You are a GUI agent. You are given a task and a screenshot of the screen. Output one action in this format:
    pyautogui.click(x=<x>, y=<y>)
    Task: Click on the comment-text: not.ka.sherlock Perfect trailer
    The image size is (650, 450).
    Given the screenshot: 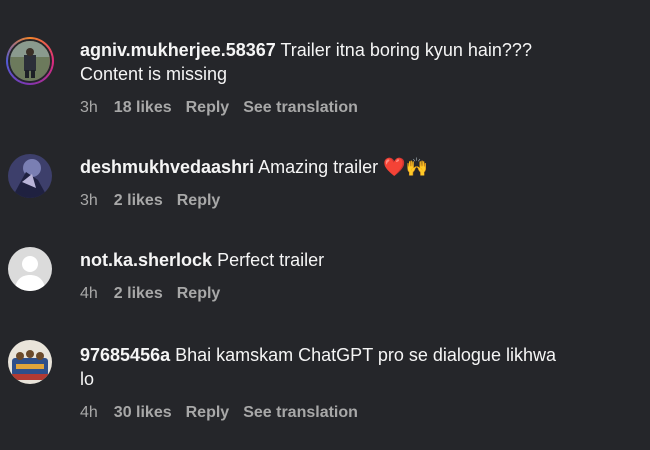 What is the action you would take?
    pyautogui.click(x=360, y=260)
    